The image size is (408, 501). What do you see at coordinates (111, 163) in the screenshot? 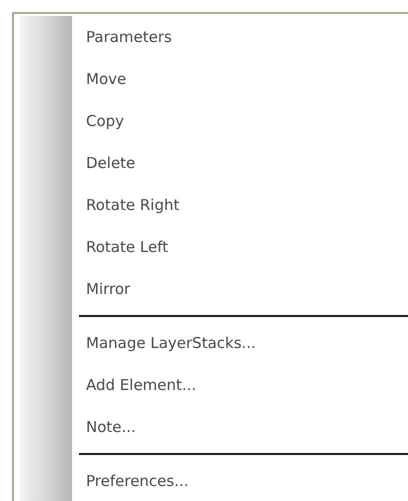
I see `menu-item: Delete` at bounding box center [111, 163].